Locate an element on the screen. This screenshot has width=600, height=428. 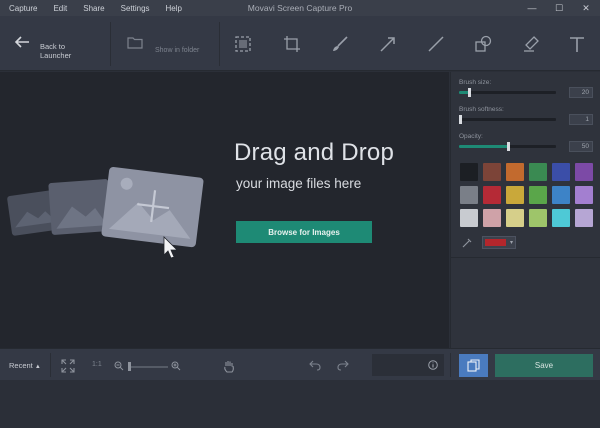
drag-drop-subtitle: your image files here is located at coordinates (299, 183).